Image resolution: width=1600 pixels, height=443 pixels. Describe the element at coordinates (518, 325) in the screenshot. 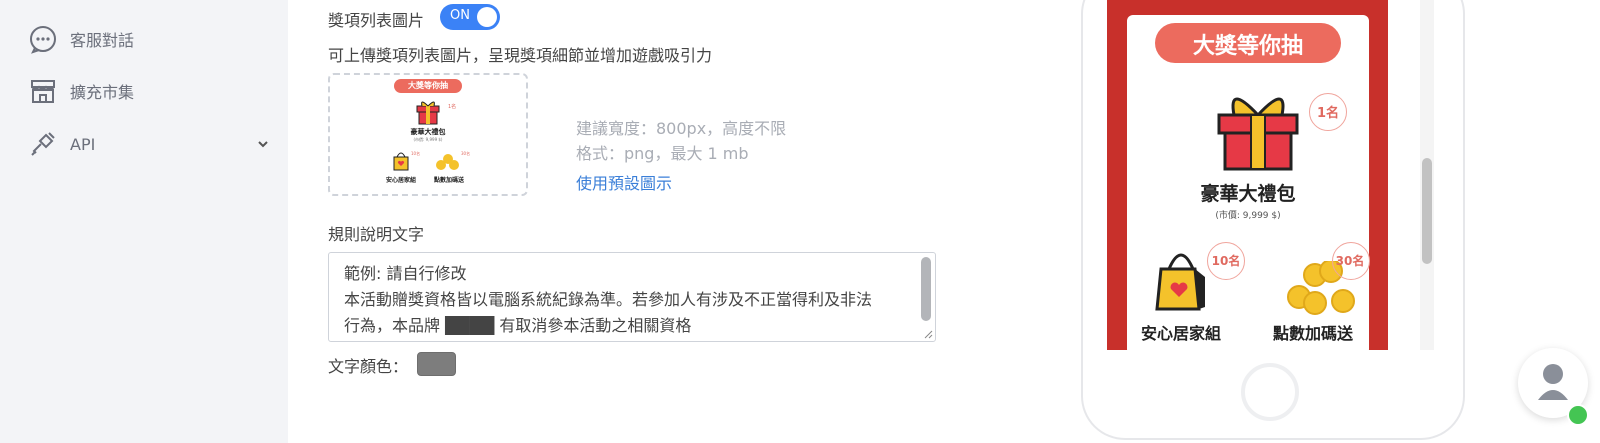

I see `rules-line: 行為，本品牌 ████ 有取消參本活動之相關資格` at that location.